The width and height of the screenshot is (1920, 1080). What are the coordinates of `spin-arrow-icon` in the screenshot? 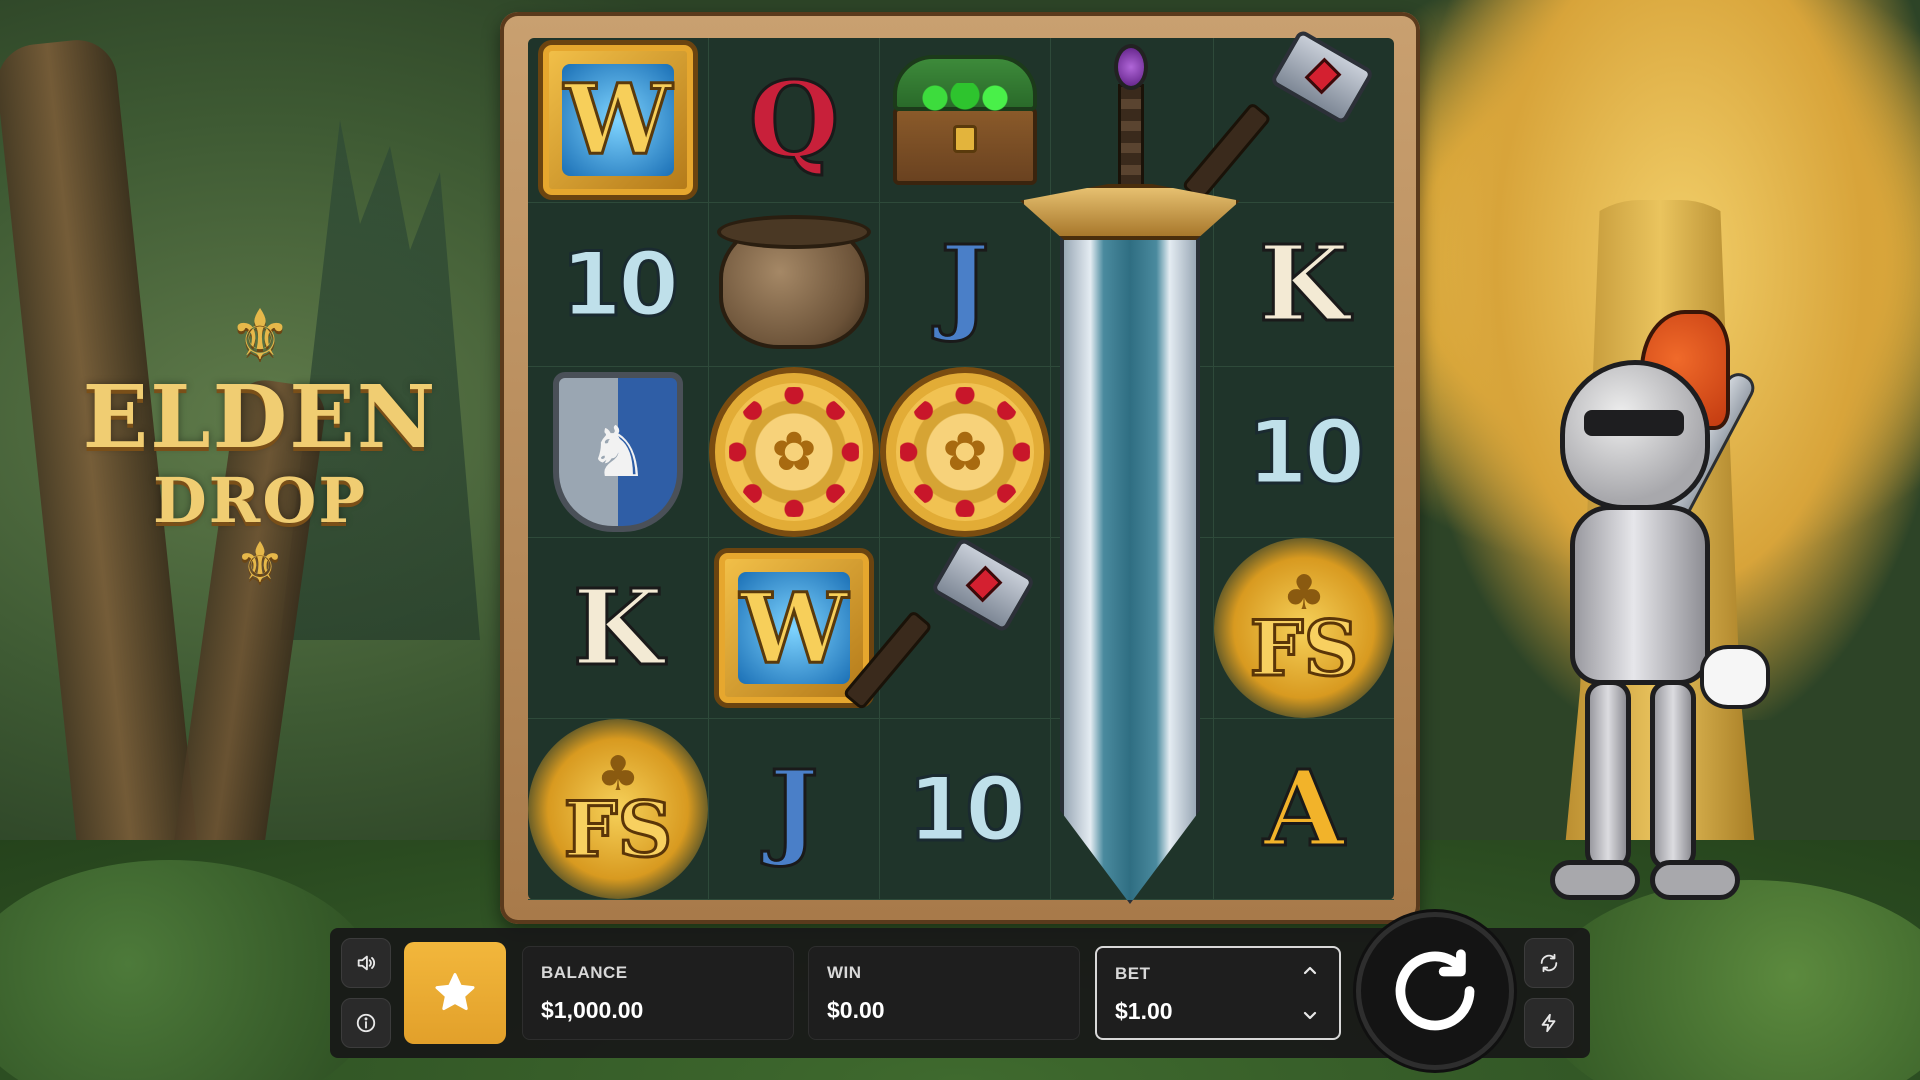 It's located at (1435, 990).